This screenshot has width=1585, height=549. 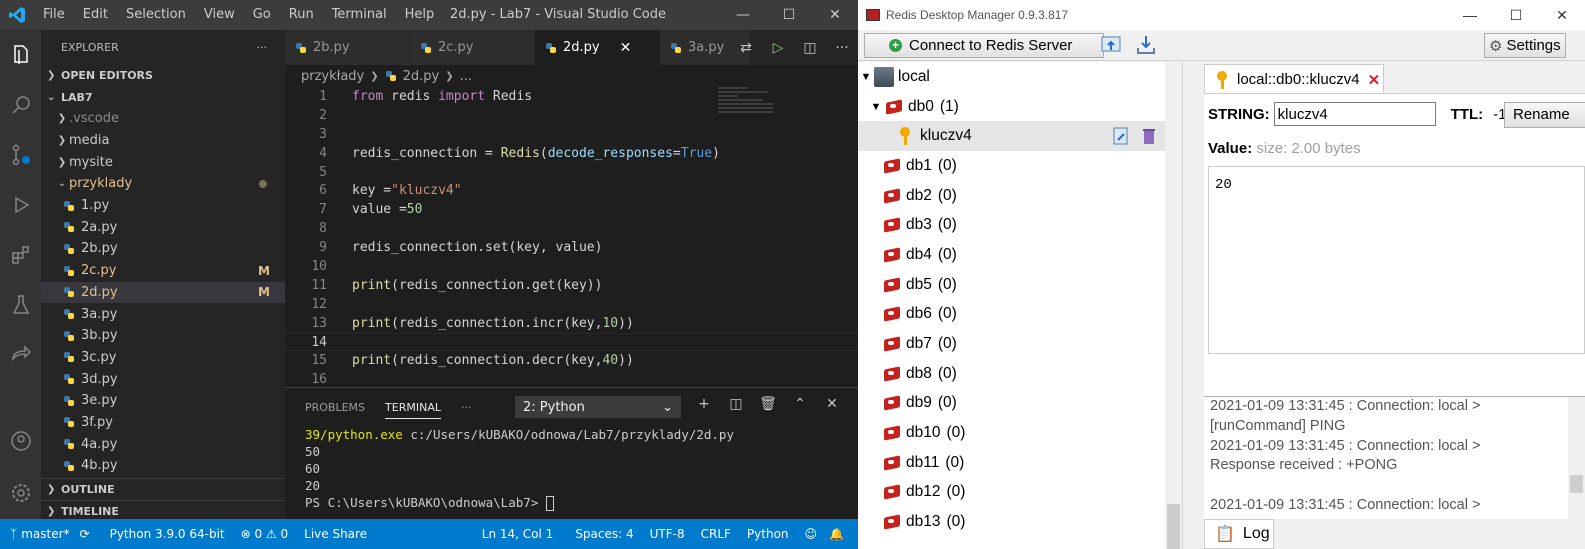 What do you see at coordinates (163, 466) in the screenshot?
I see `file-item: 4b.py` at bounding box center [163, 466].